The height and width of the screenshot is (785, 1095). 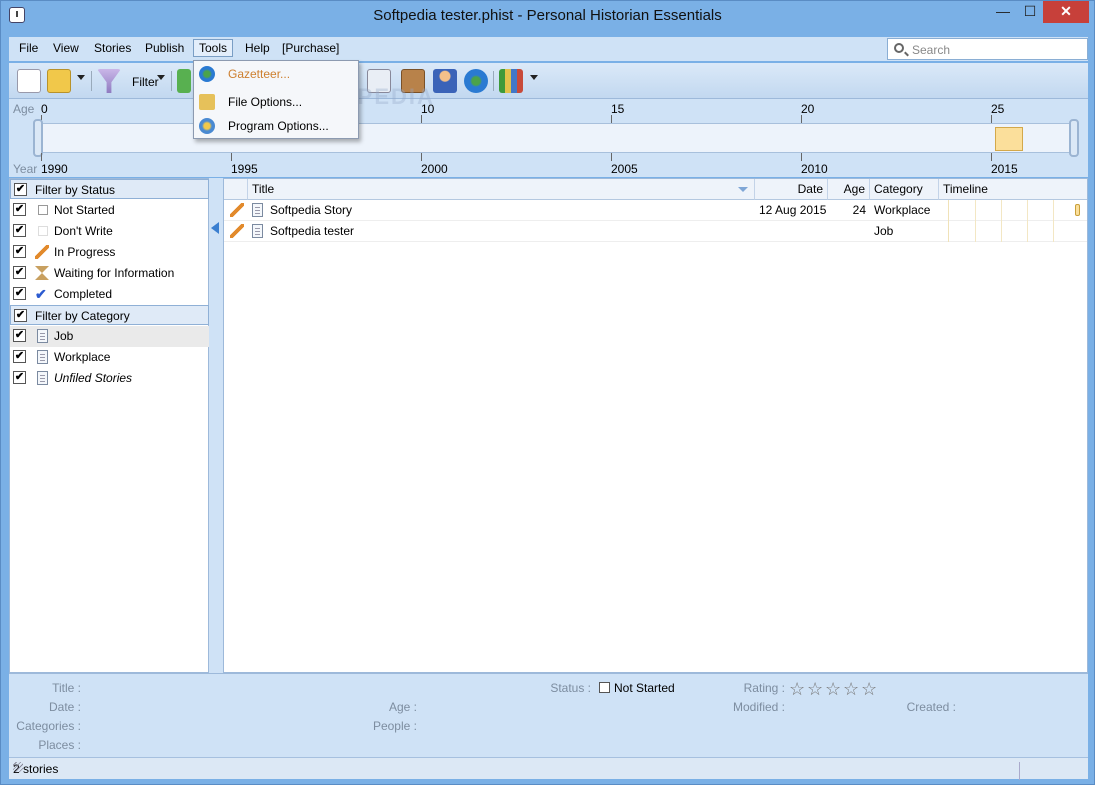 I want to click on filter-status-checkbox: ✔, so click(x=20, y=189).